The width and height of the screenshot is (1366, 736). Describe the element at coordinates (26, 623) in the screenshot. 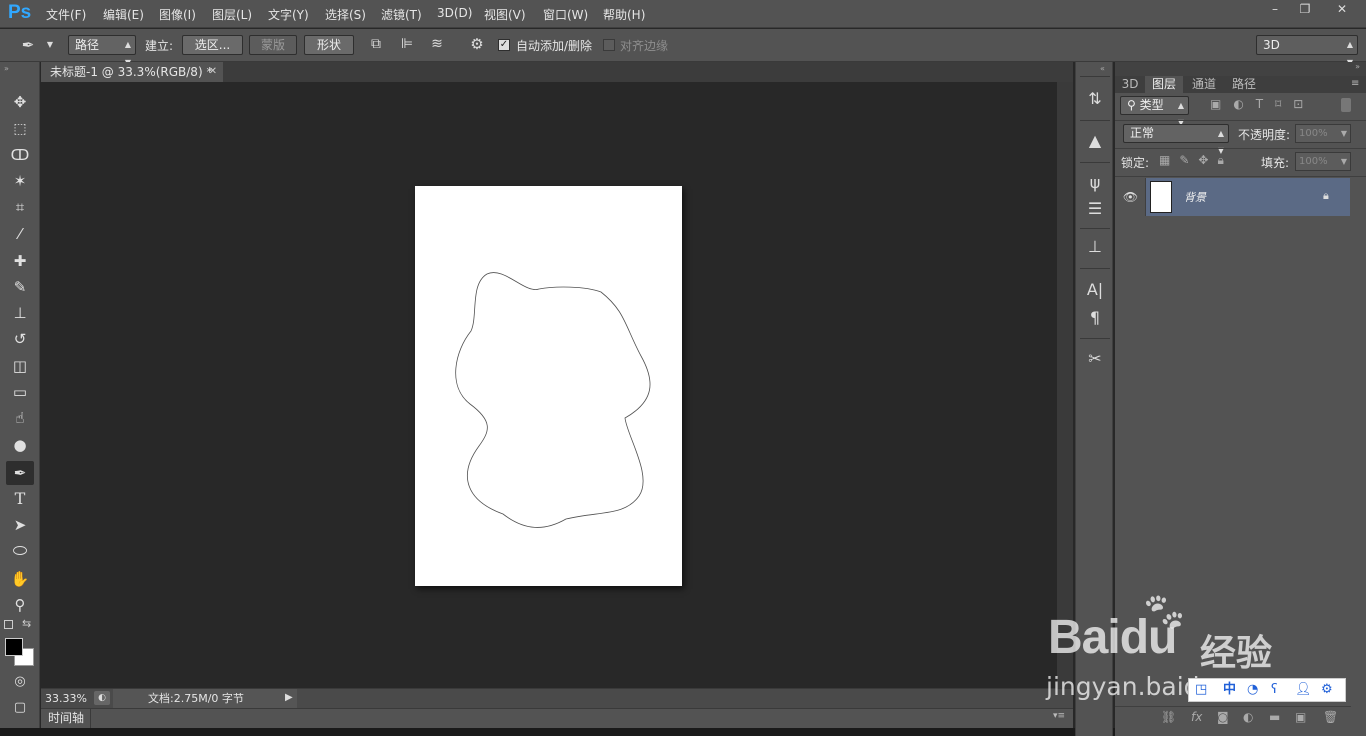

I see `swap-colors-icon: ⇆` at that location.